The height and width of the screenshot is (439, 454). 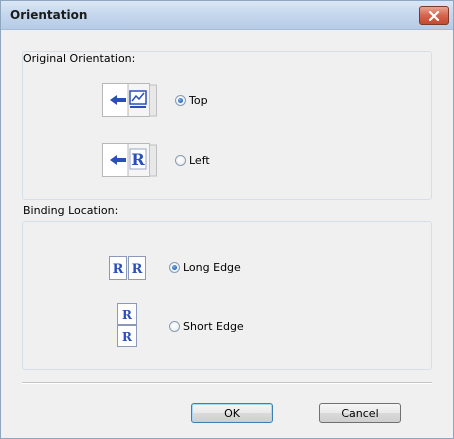 What do you see at coordinates (180, 160) in the screenshot?
I see `left-radio` at bounding box center [180, 160].